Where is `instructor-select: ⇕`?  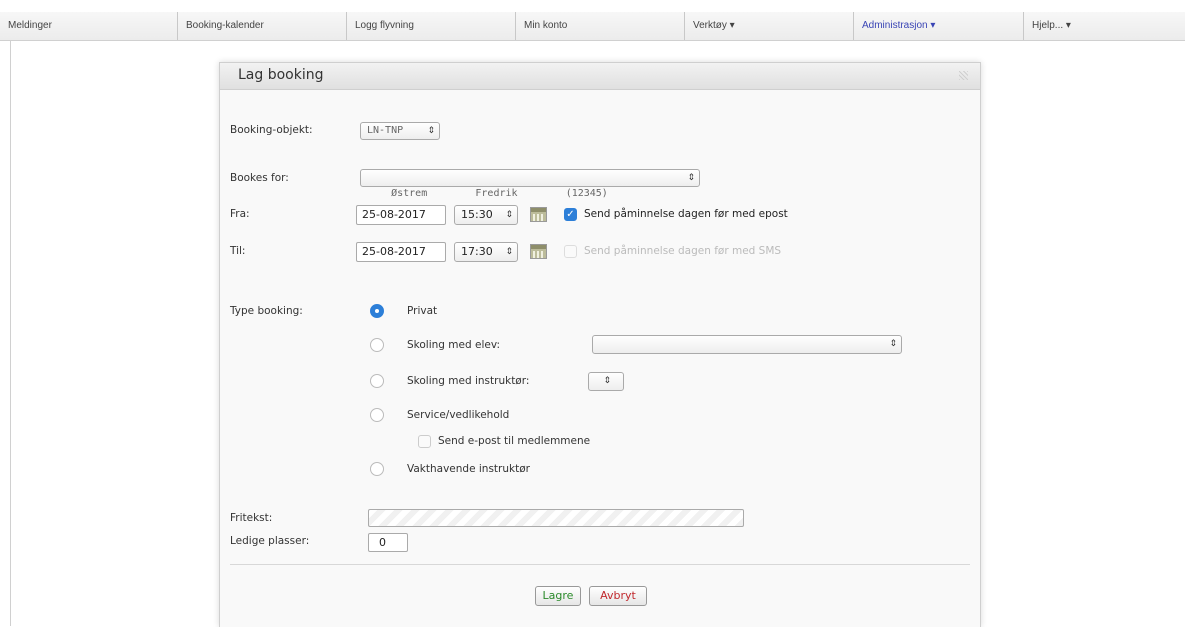
instructor-select: ⇕ is located at coordinates (606, 381).